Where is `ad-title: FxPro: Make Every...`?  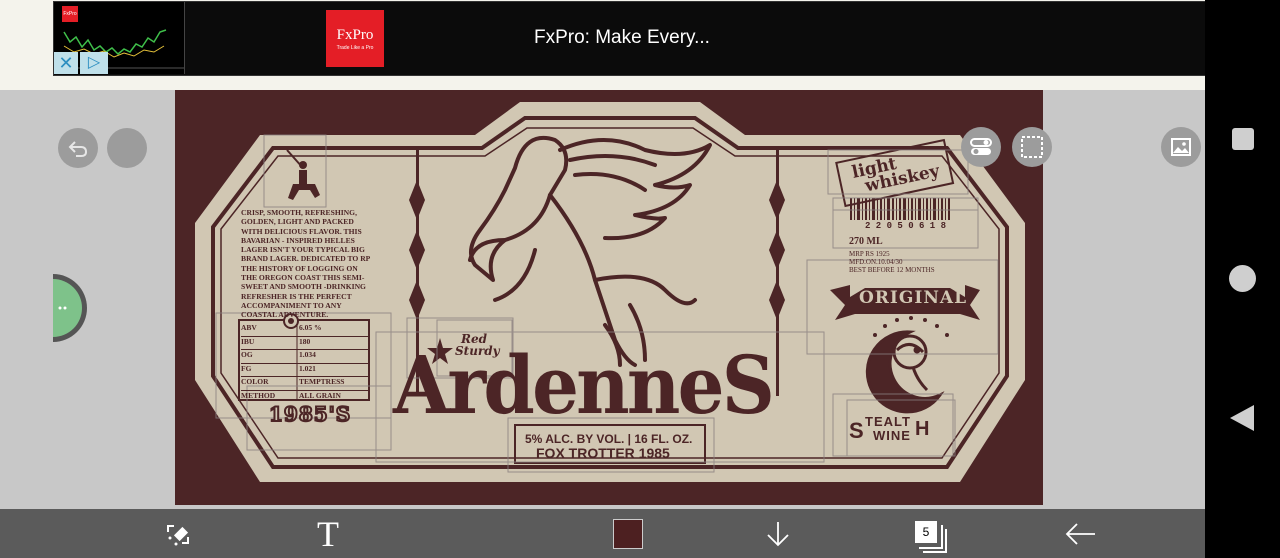 ad-title: FxPro: Make Every... is located at coordinates (622, 38).